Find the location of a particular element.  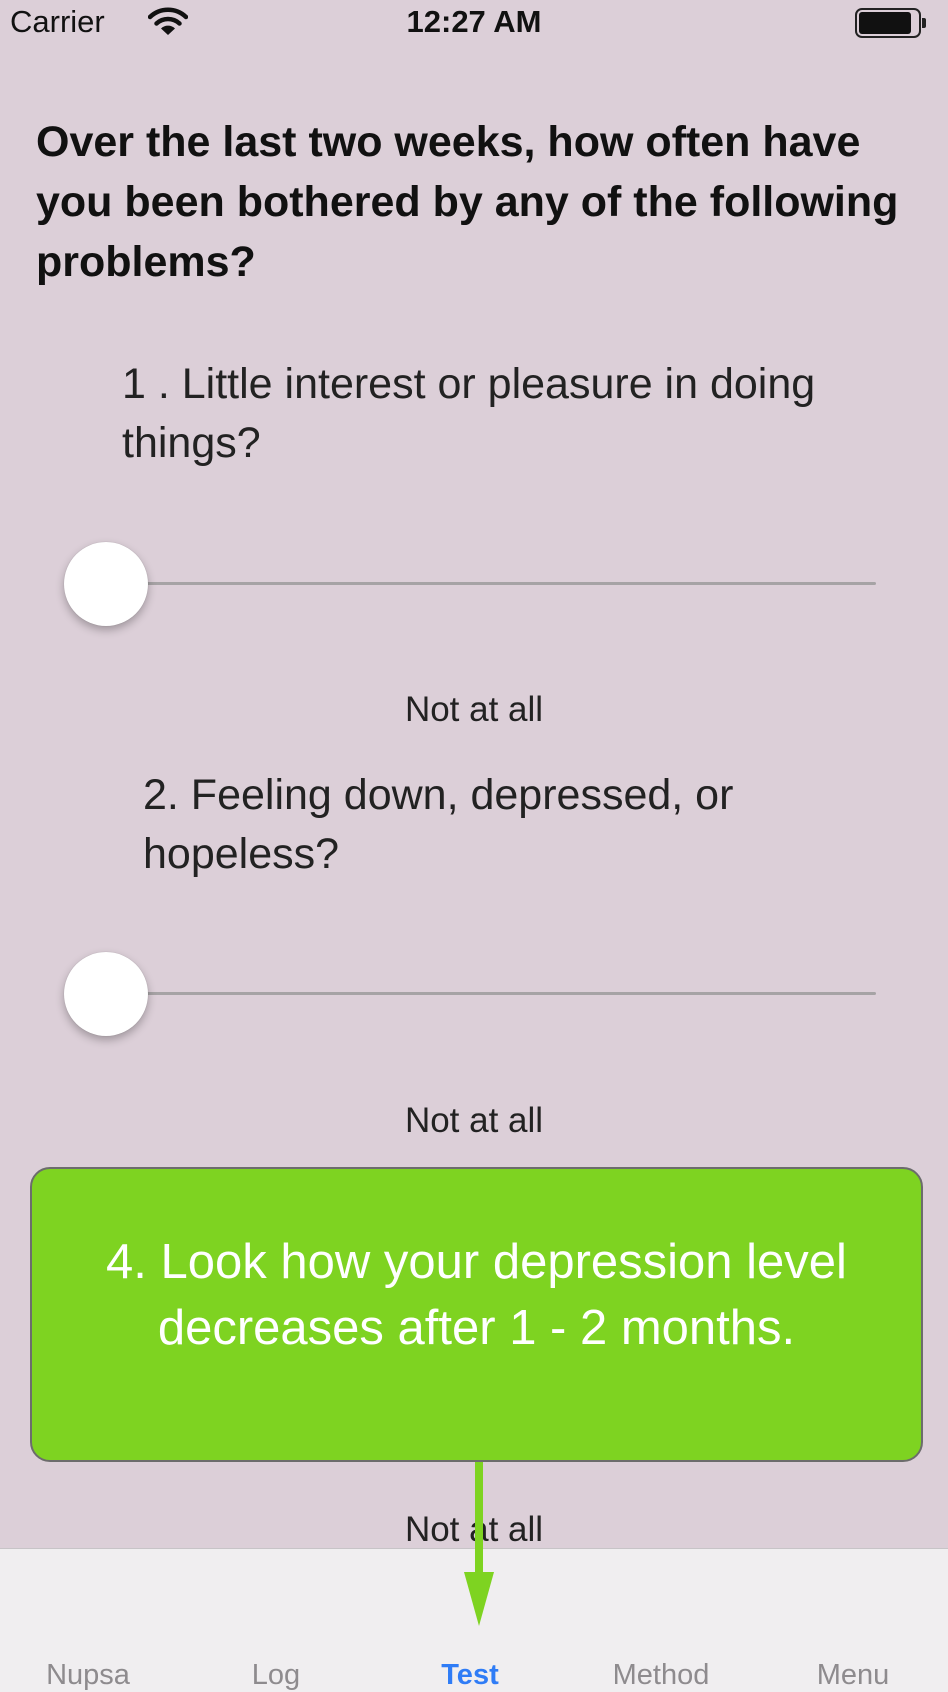

tab-menu: Menu is located at coordinates (853, 1675).